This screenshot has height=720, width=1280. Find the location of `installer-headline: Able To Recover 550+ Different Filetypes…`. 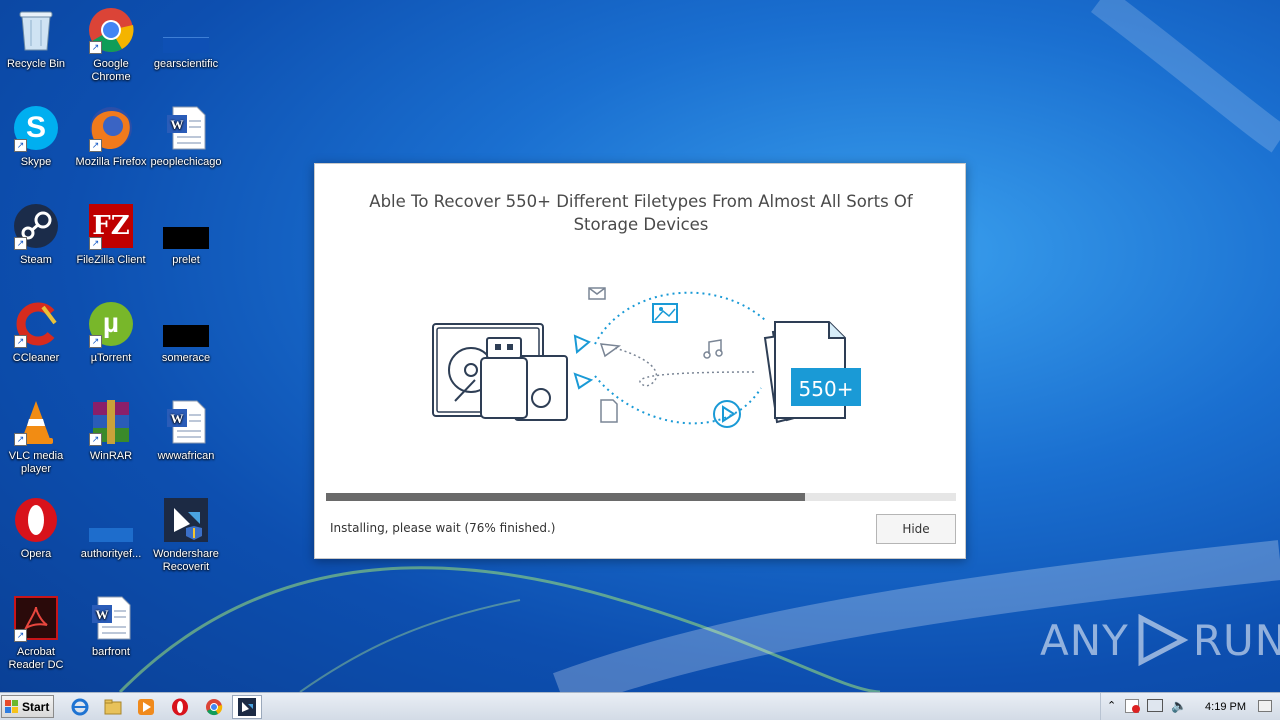

installer-headline: Able To Recover 550+ Different Filetypes… is located at coordinates (641, 213).